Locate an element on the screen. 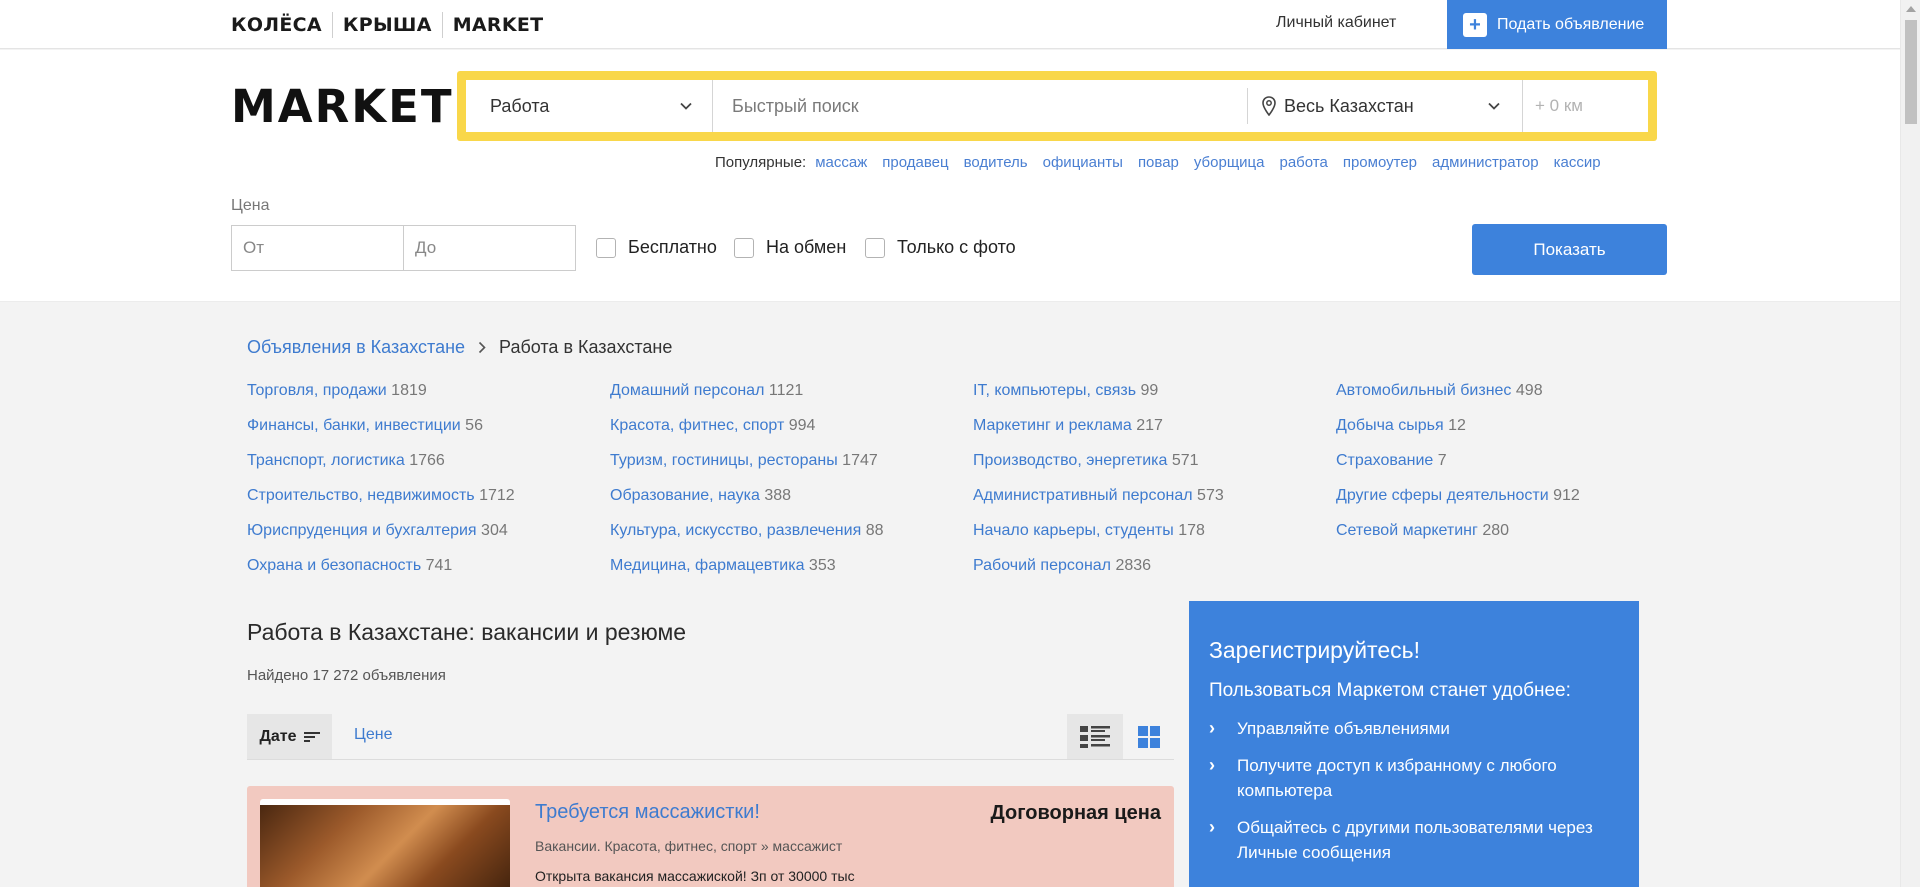  category-count: 56 is located at coordinates (474, 425).